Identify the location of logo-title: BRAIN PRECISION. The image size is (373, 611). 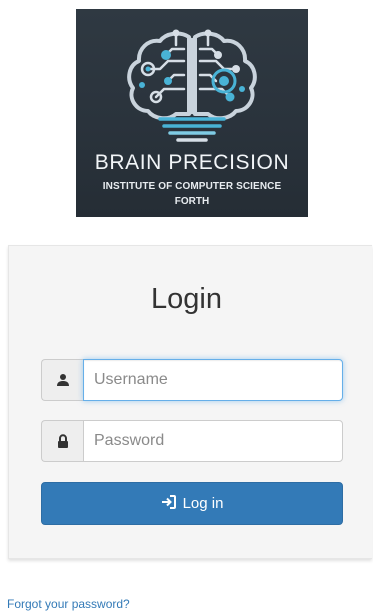
(192, 162).